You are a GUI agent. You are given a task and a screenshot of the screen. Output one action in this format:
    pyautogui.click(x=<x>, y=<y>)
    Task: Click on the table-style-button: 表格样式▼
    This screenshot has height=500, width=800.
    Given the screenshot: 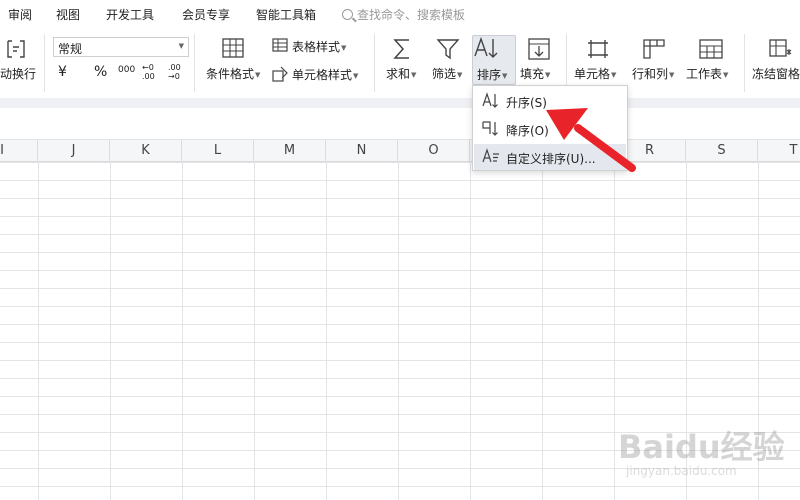 What is the action you would take?
    pyautogui.click(x=313, y=46)
    